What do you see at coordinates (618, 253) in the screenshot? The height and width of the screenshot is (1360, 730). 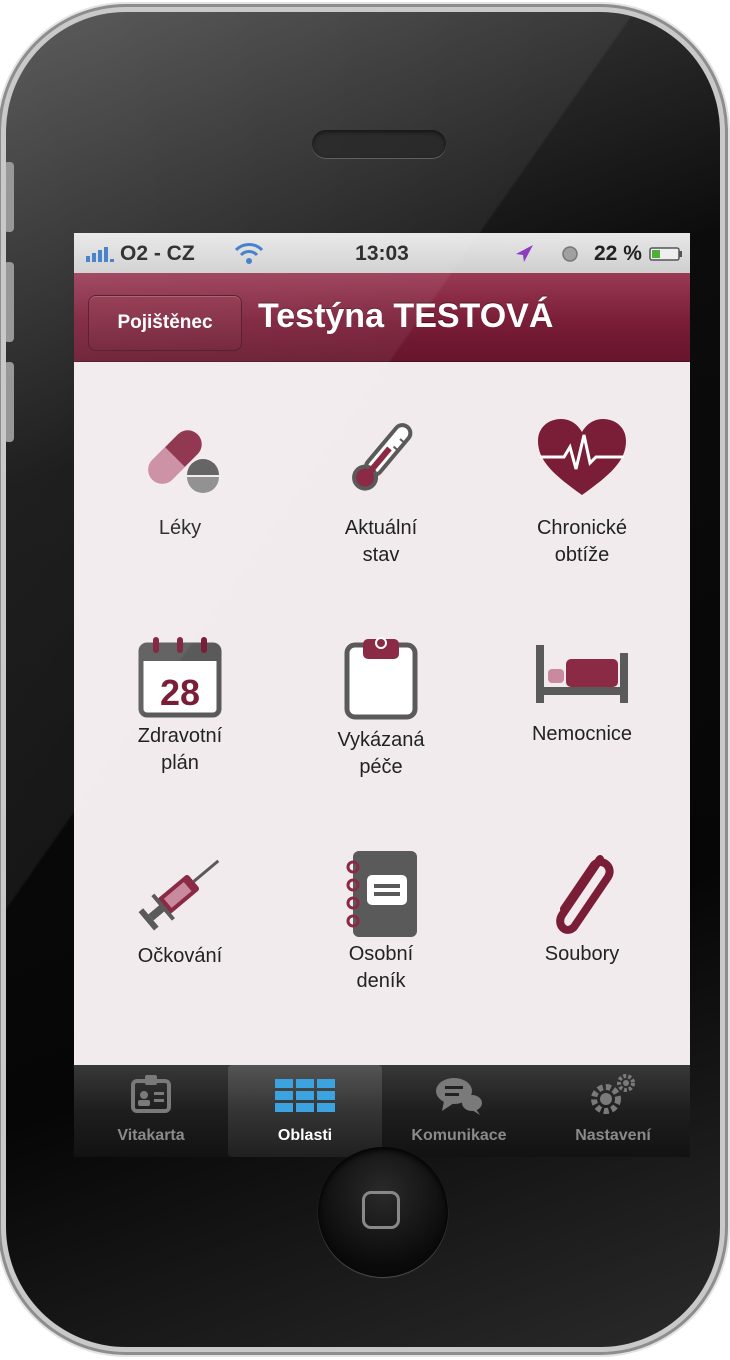 I see `battery-percent: 22 %` at bounding box center [618, 253].